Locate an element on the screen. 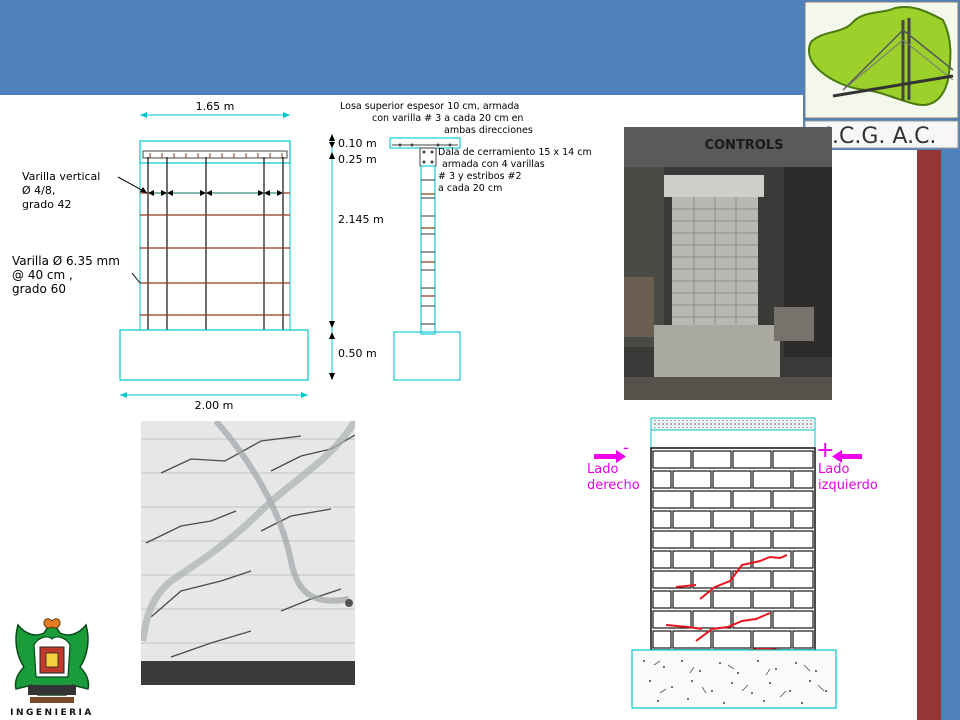  dim-base-height: 0.50 m is located at coordinates (357, 353).